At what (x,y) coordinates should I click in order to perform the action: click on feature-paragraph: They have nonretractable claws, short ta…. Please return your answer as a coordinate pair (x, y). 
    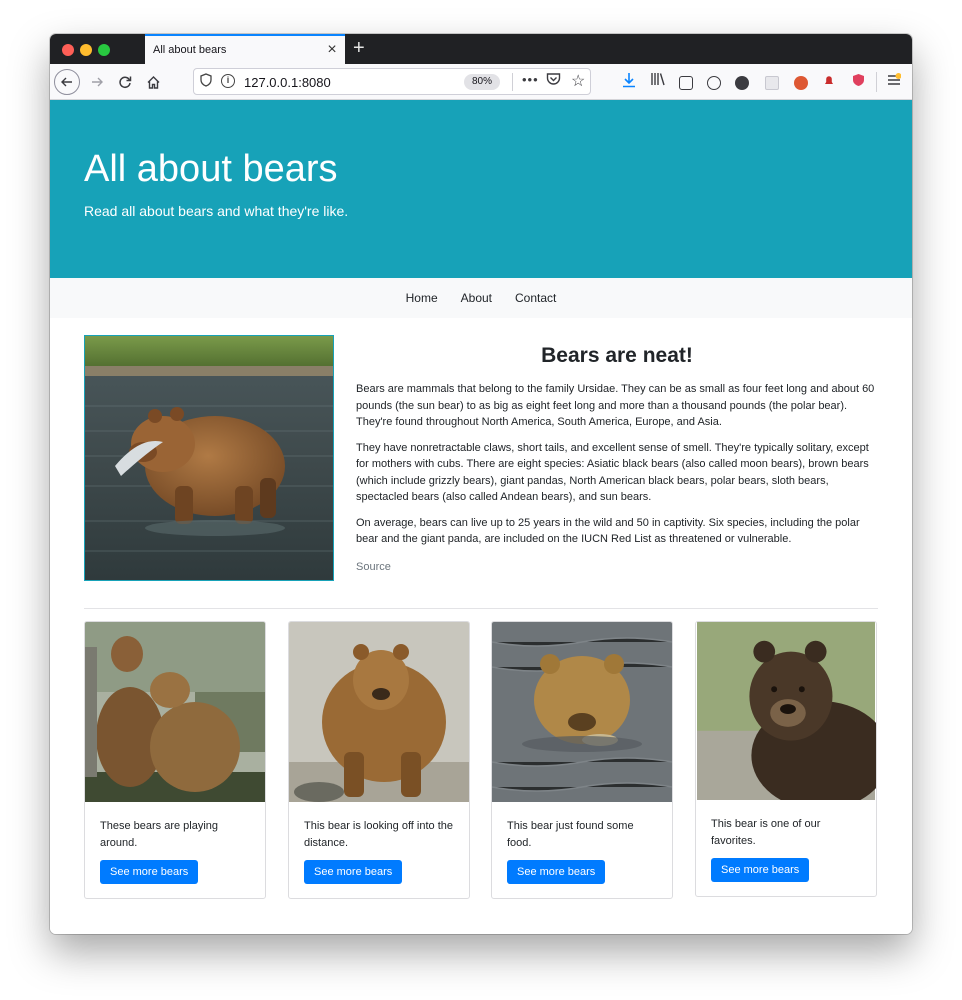
    Looking at the image, I should click on (612, 472).